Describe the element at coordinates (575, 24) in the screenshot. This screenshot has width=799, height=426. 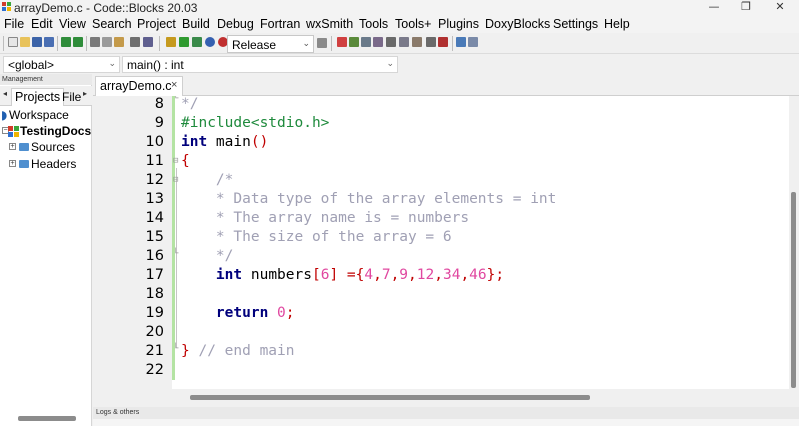
I see `menu-settings: Settings` at that location.